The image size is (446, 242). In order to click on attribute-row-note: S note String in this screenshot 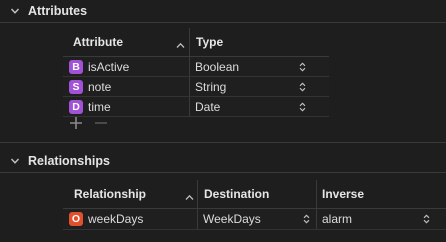, I will do `click(196, 87)`.